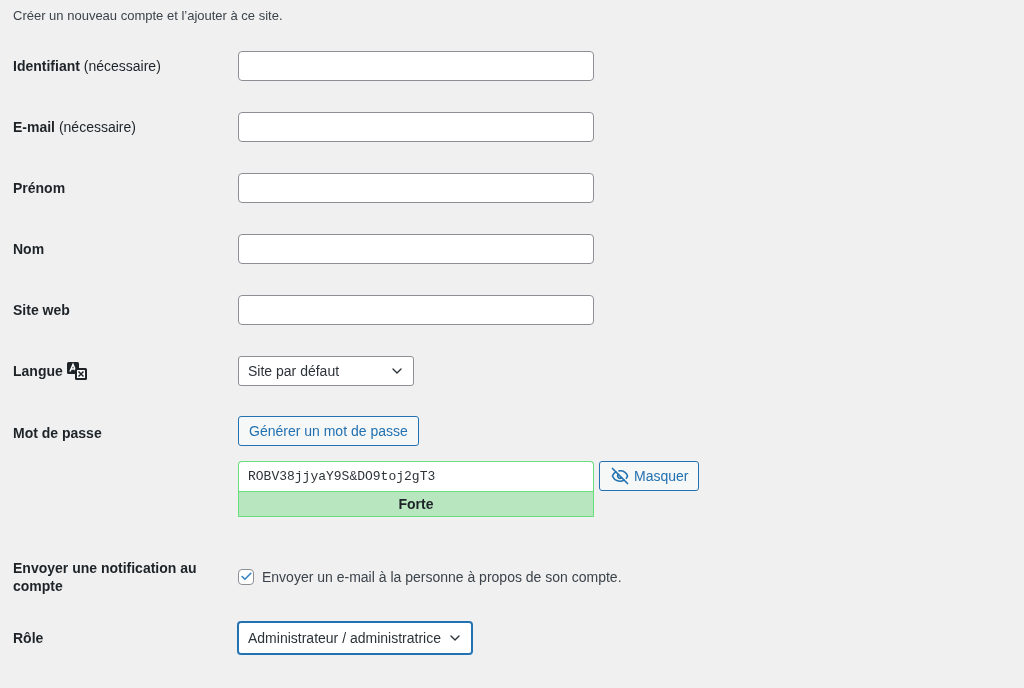 The image size is (1024, 688). Describe the element at coordinates (28, 637) in the screenshot. I see `field-label: Rôle` at that location.